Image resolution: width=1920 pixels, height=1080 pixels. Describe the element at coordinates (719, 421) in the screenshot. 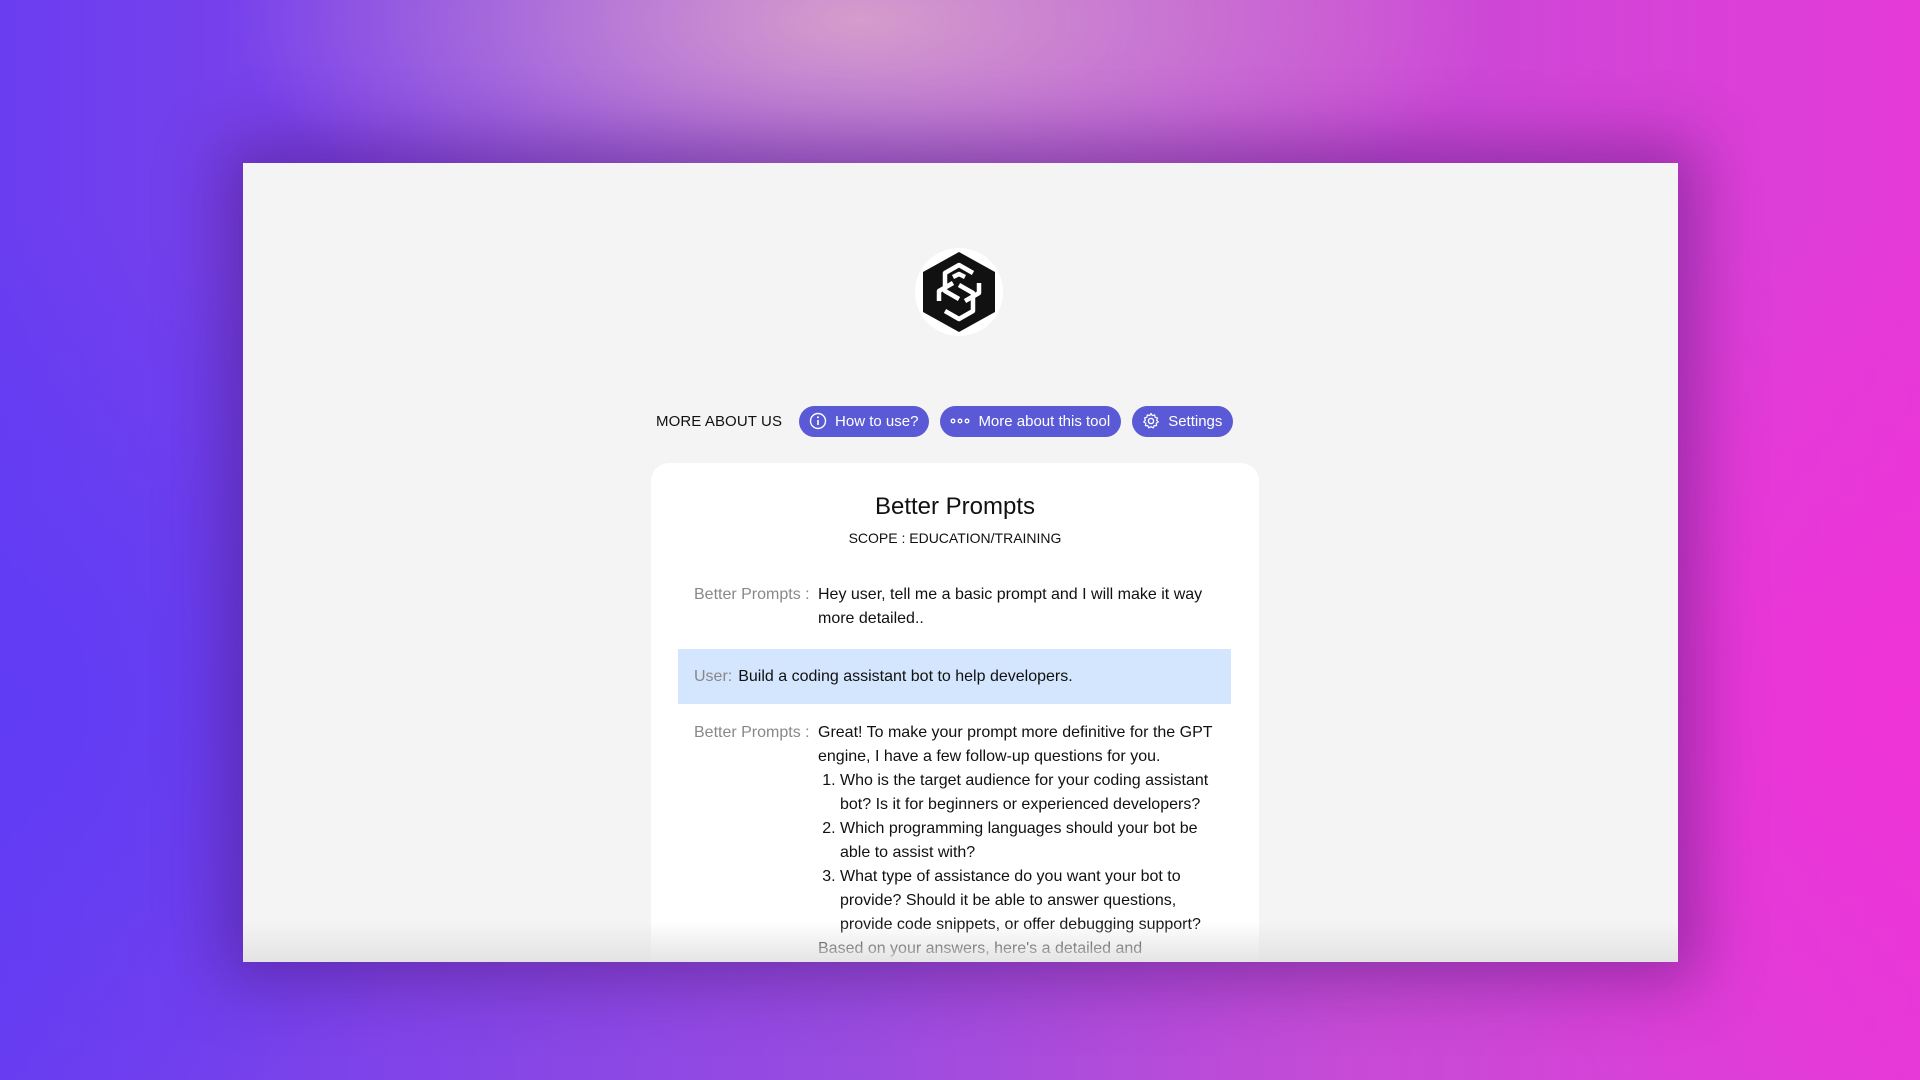

I see `more-about-us-label: MORE ABOUT US` at that location.